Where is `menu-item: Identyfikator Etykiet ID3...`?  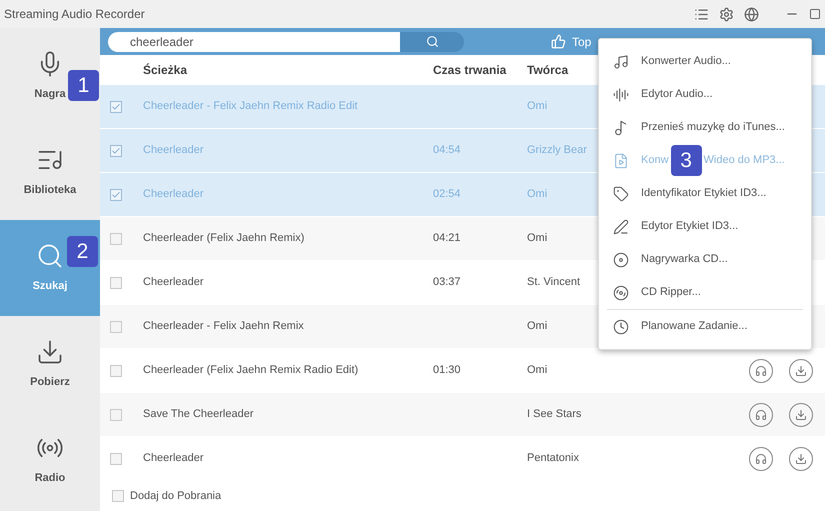
menu-item: Identyfikator Etykiet ID3... is located at coordinates (705, 193).